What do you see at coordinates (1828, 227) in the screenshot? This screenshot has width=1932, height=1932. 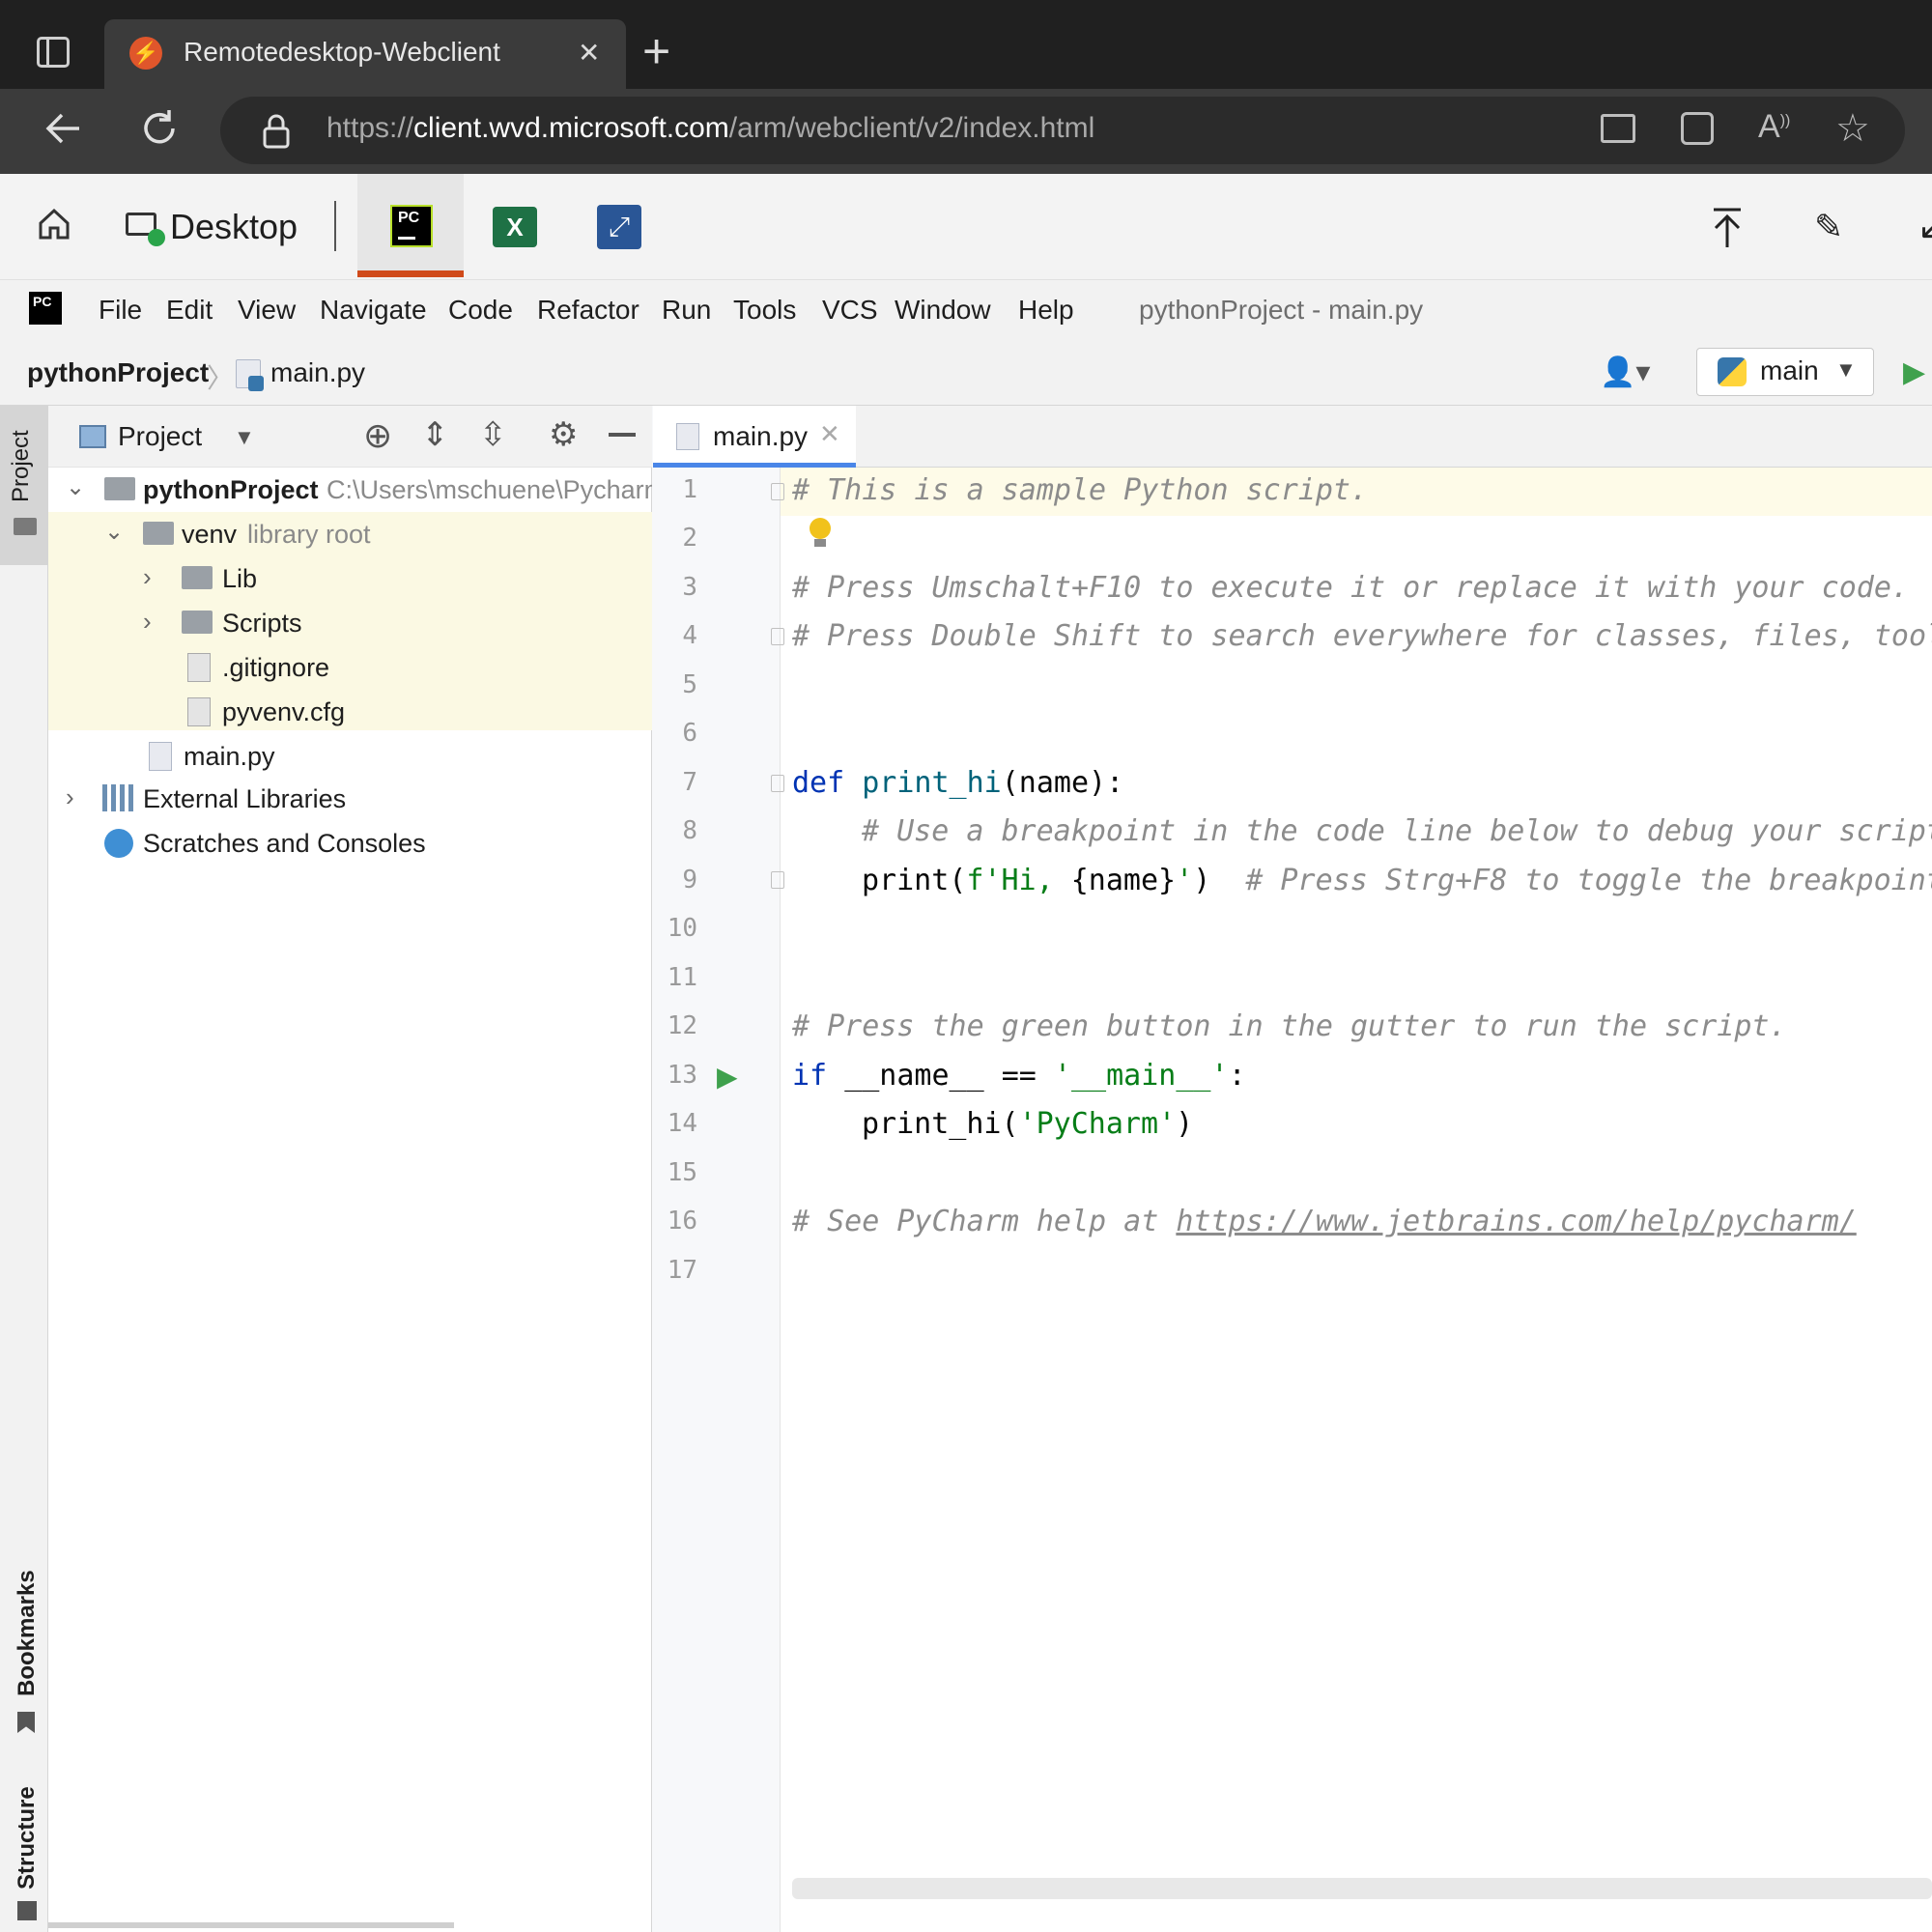 I see `pin-icon: ✎` at bounding box center [1828, 227].